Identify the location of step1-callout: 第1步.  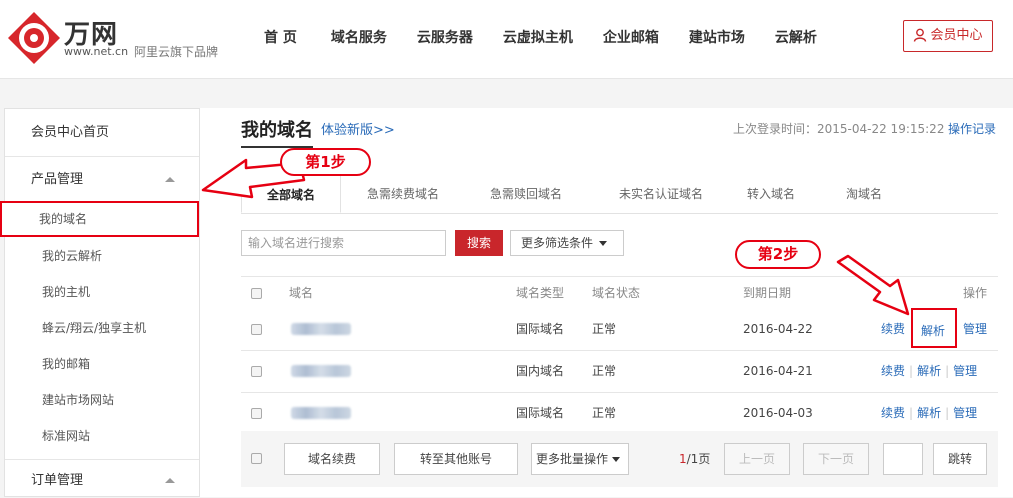
(325, 162).